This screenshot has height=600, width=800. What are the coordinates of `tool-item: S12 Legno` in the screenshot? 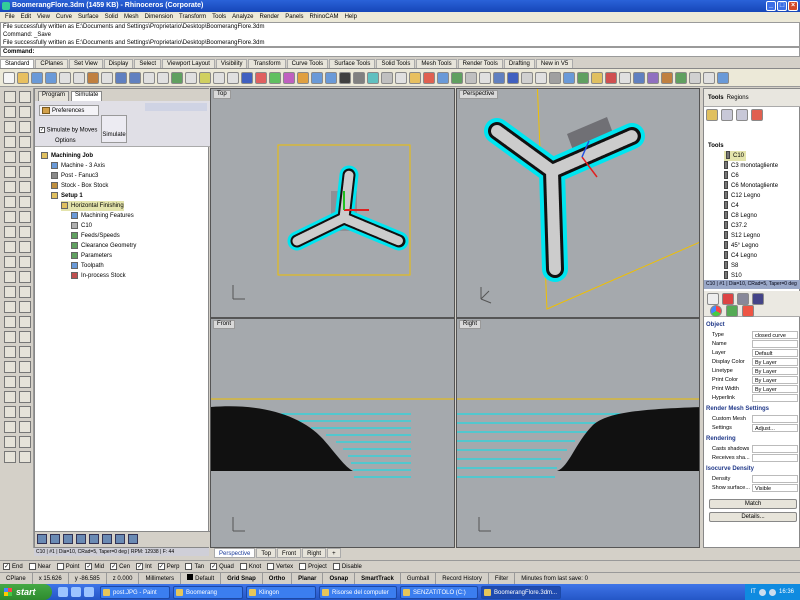 It's located at (742, 236).